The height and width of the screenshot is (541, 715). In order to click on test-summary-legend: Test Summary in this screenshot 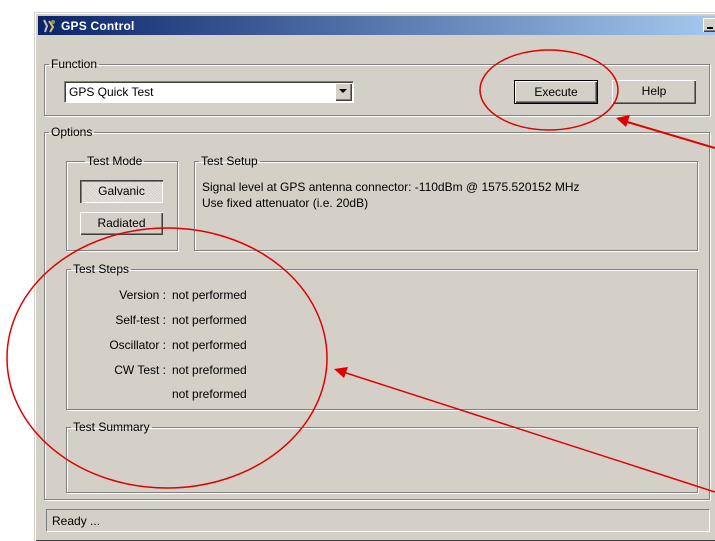, I will do `click(111, 427)`.